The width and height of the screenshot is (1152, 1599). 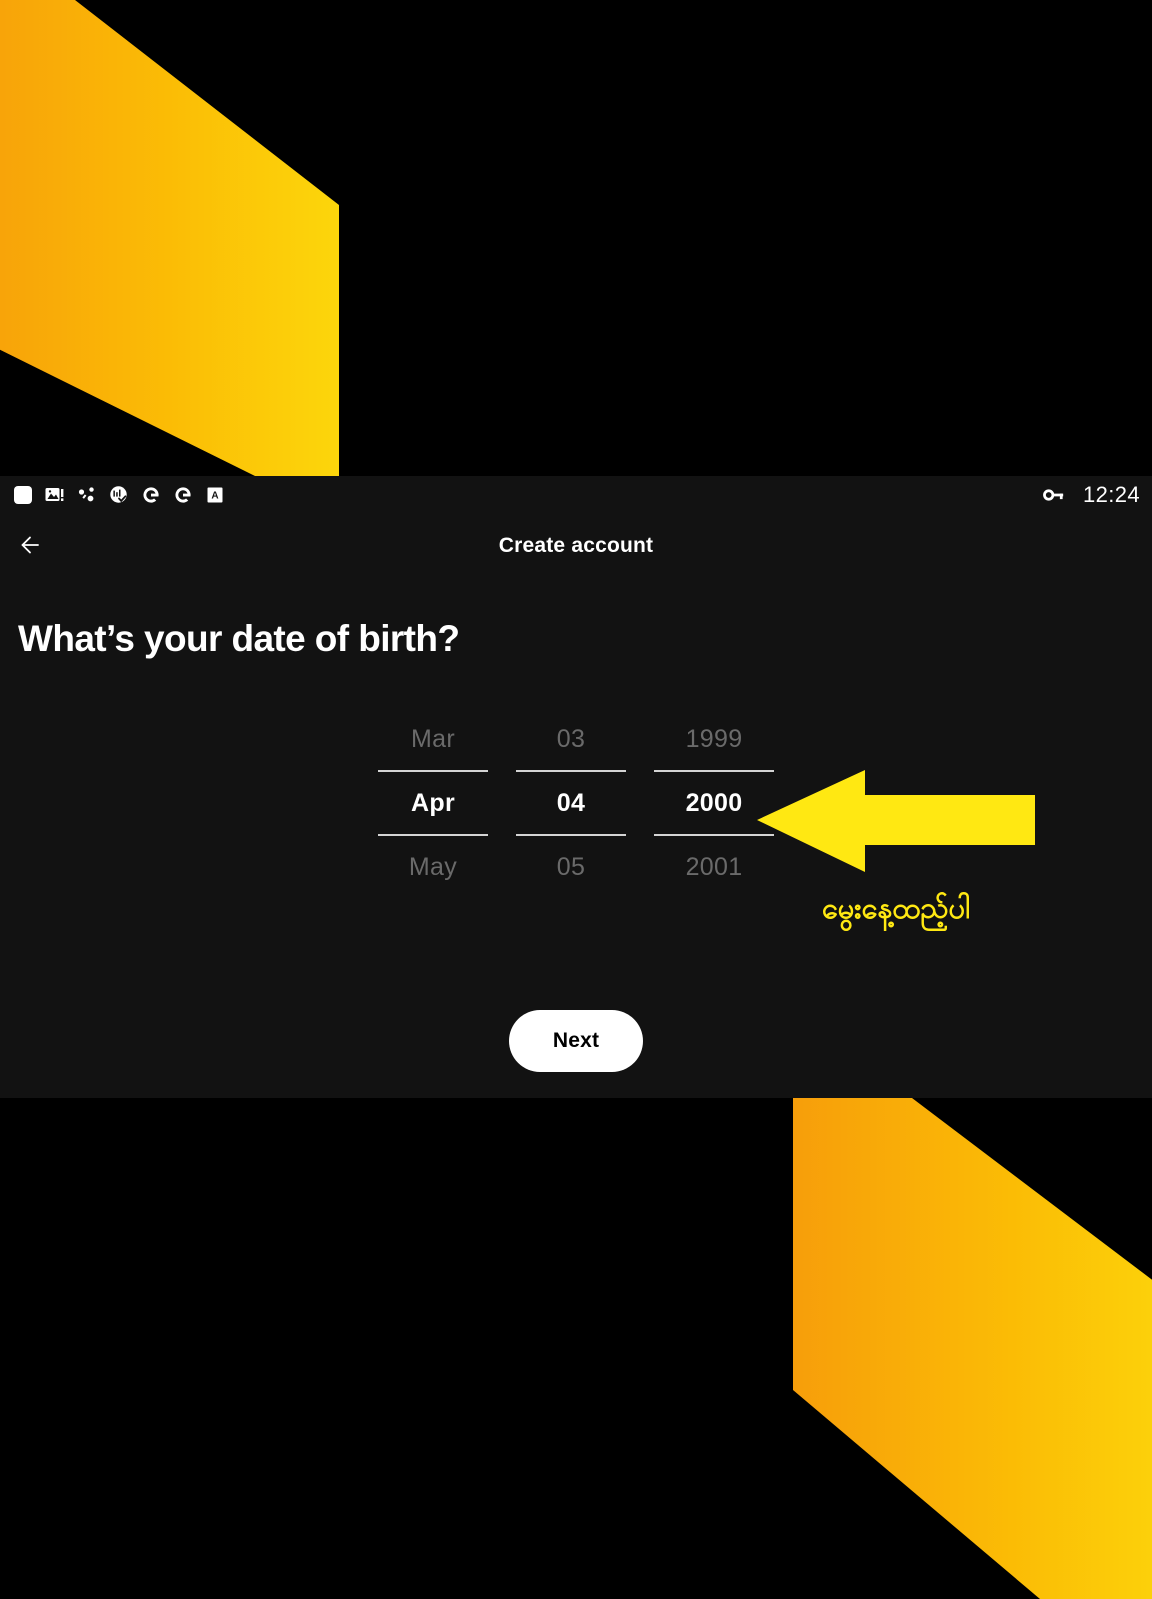 I want to click on year-picker-column: 1999 2000 2001, so click(x=714, y=803).